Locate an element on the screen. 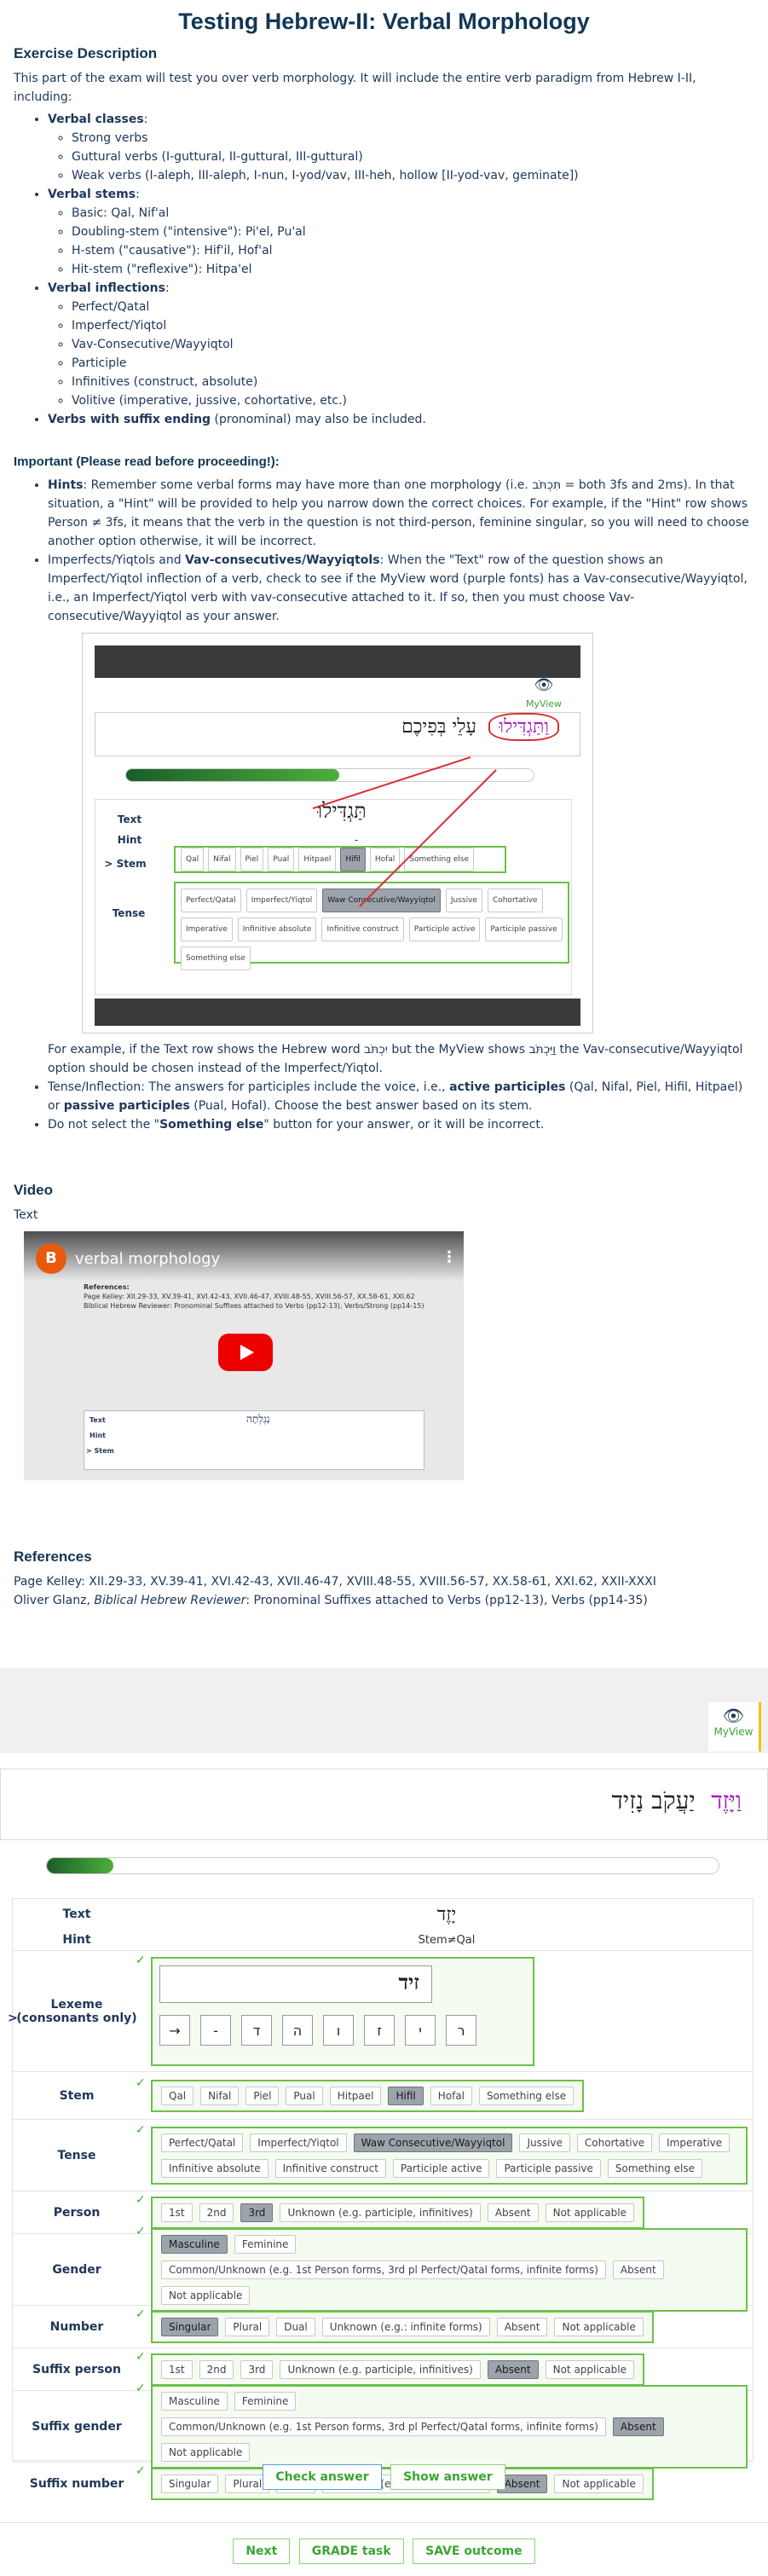 The width and height of the screenshot is (768, 2576). lexeme-row: > Lexeme (consonants only) ✓ זיד → - ד ה ו ז י ר is located at coordinates (380, 2011).